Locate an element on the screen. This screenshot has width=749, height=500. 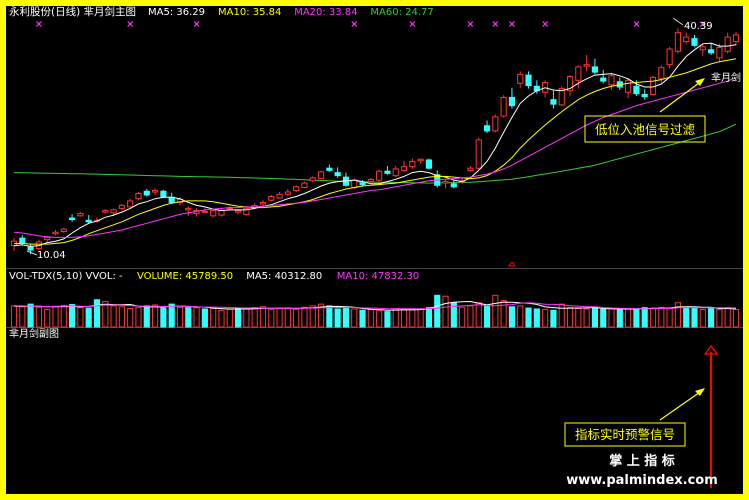
watermark-url: www.palmindex.com is located at coordinates (642, 480).